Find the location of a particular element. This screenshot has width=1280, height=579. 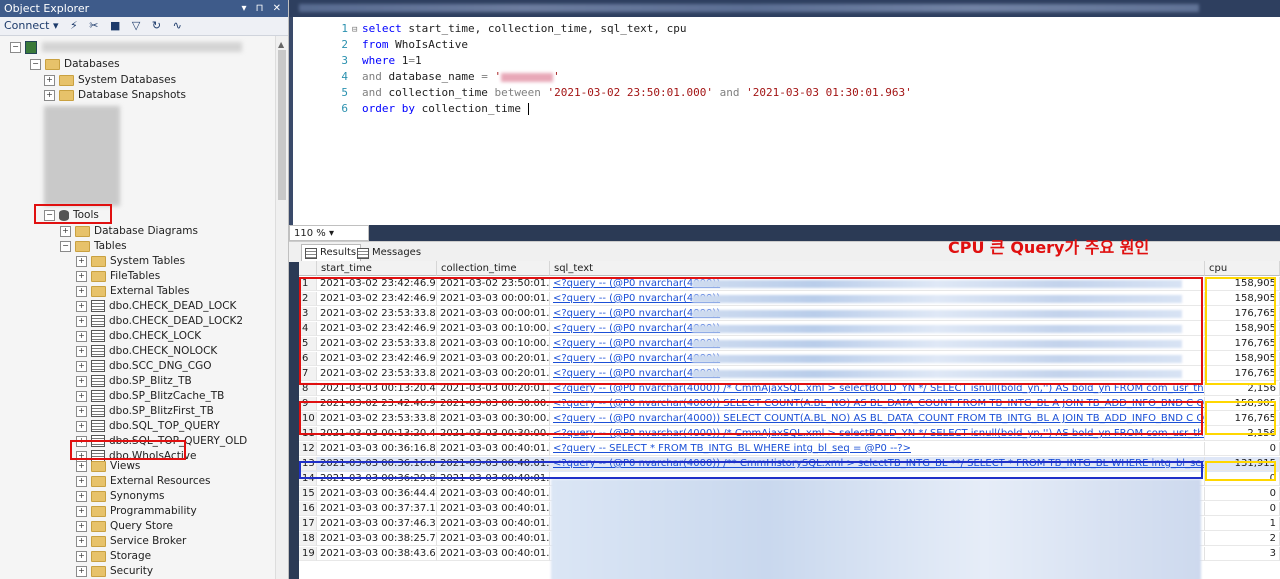

panel-controls: ▾ ⊓ ✕ is located at coordinates (262, 8).